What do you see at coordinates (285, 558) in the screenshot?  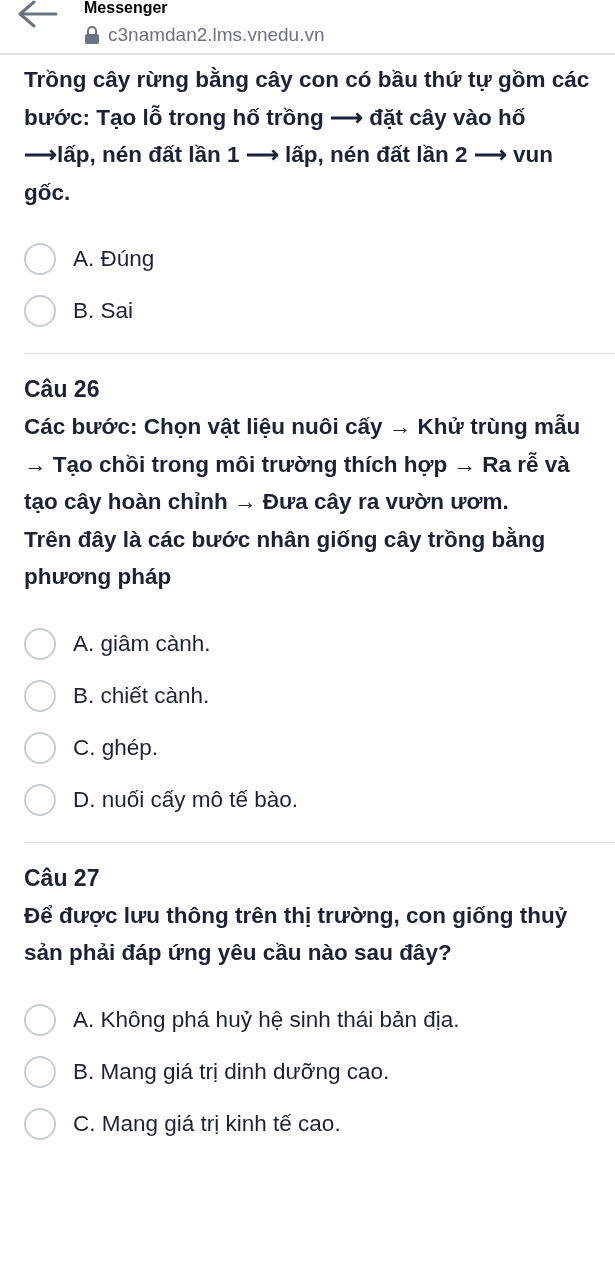 I see `question-text: Trên đây là các bước nhân giống cây trồng bằng phương pháp` at bounding box center [285, 558].